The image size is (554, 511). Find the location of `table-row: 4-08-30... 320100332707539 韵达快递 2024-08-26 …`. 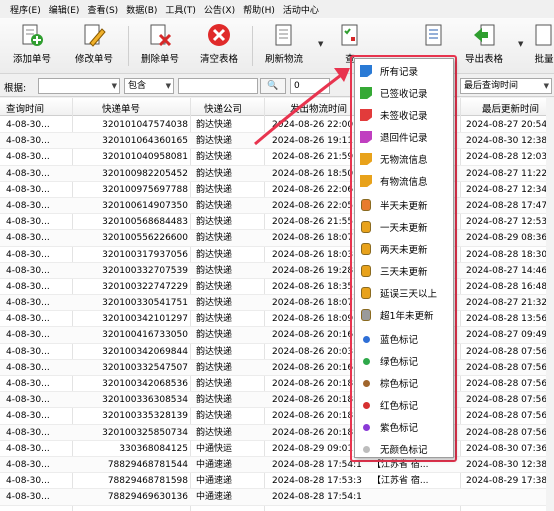

table-row: 4-08-30... 320100332707539 韵达快递 2024-08-26 … is located at coordinates (277, 270).